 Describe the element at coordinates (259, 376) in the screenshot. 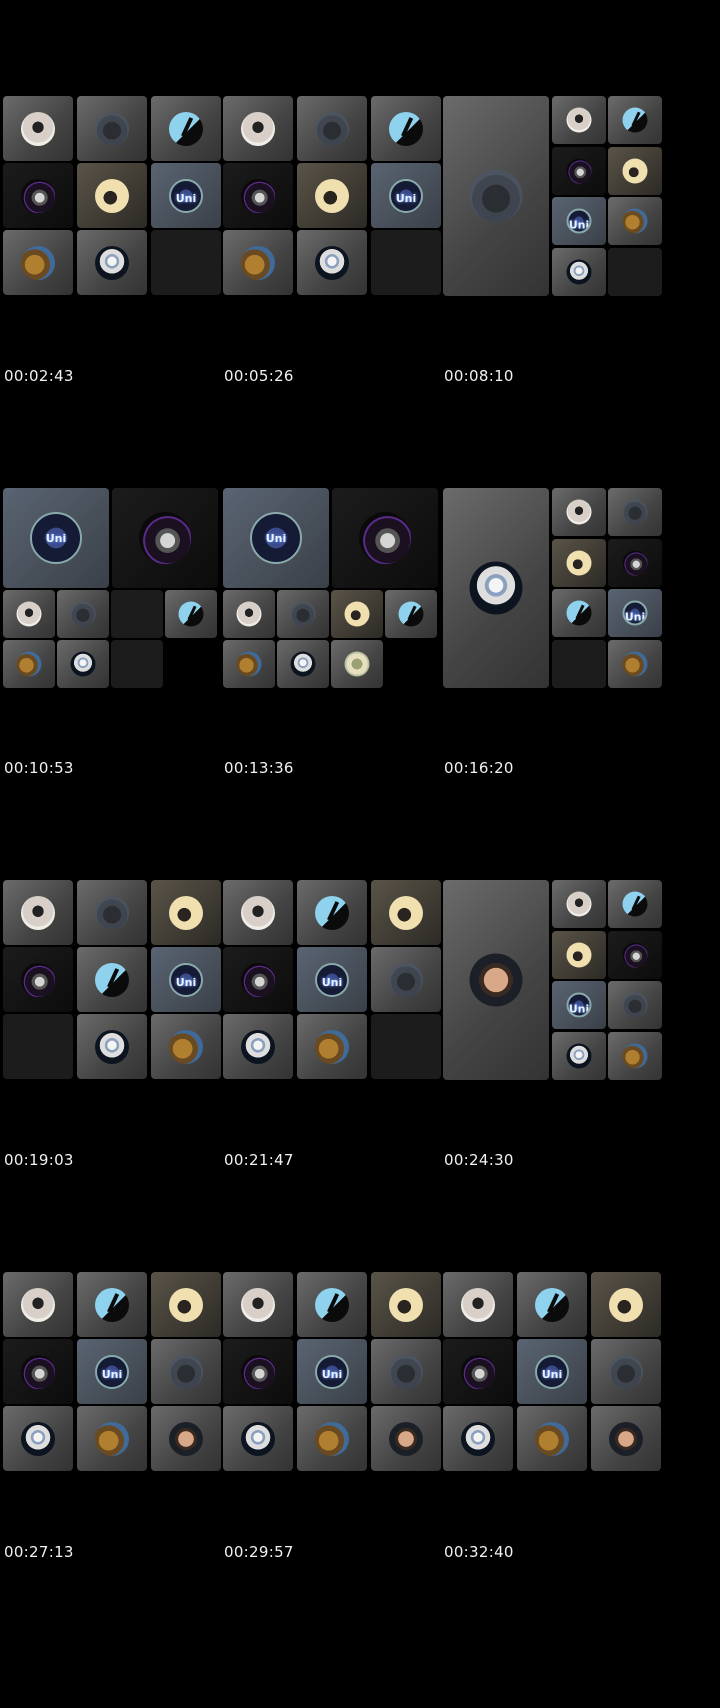

I see `frame-timestamp: 00:05:26` at that location.